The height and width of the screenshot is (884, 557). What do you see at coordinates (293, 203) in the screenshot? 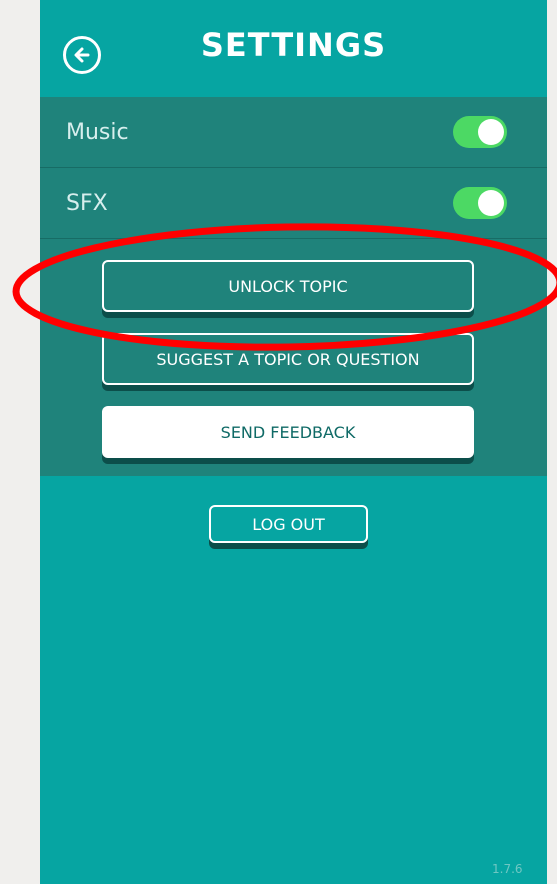
I see `sfx-setting-row: SFX` at bounding box center [293, 203].